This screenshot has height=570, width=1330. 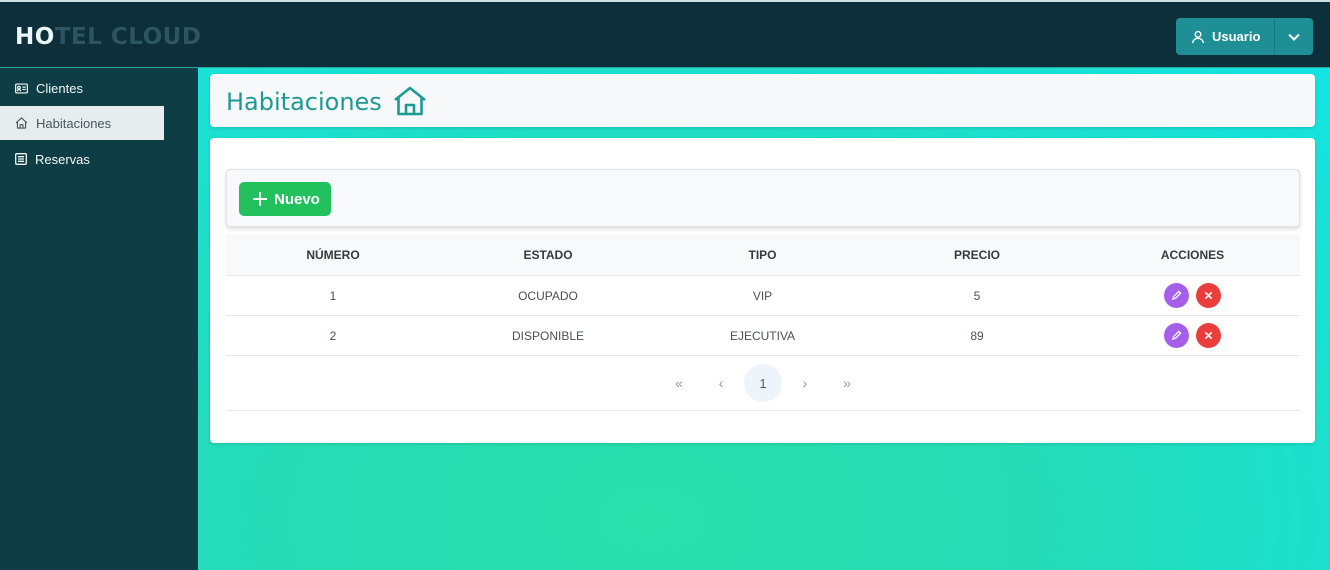 I want to click on table-row: 1 OCUPADO VIP 5, so click(x=763, y=296).